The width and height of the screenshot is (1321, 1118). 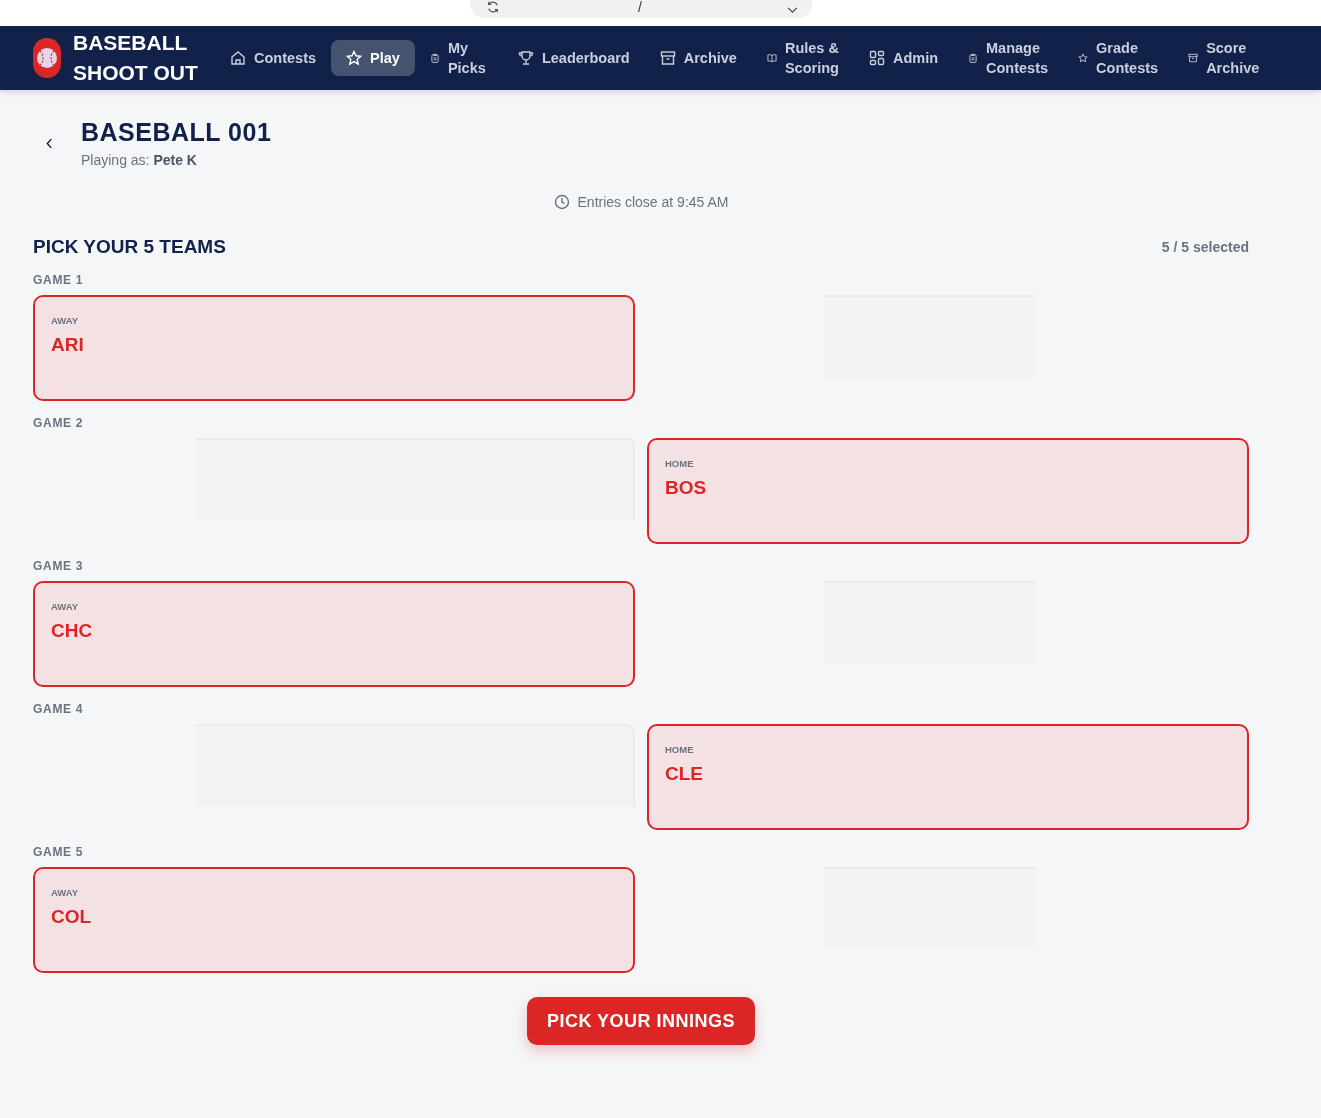 What do you see at coordinates (59, 709) in the screenshot?
I see `game-label: GAME 4` at bounding box center [59, 709].